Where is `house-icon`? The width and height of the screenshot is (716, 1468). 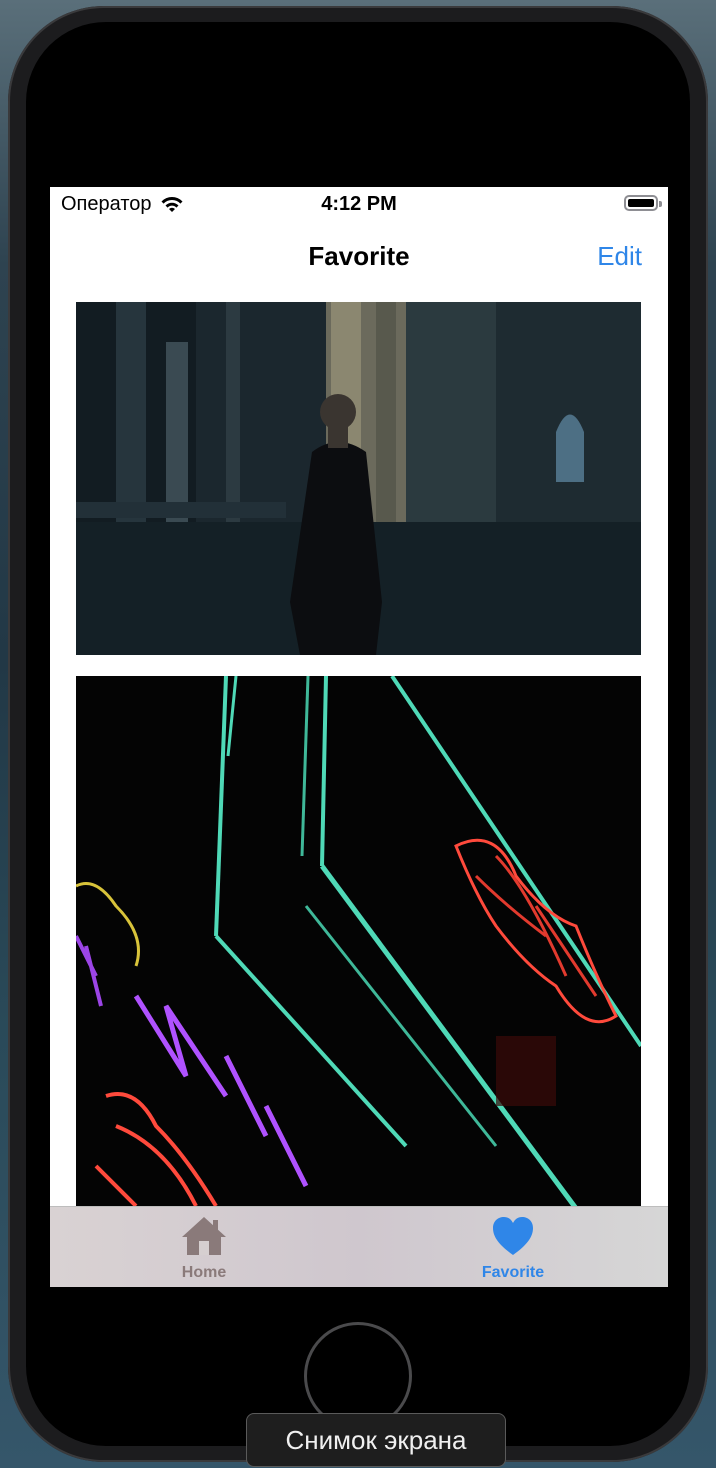 house-icon is located at coordinates (204, 1236).